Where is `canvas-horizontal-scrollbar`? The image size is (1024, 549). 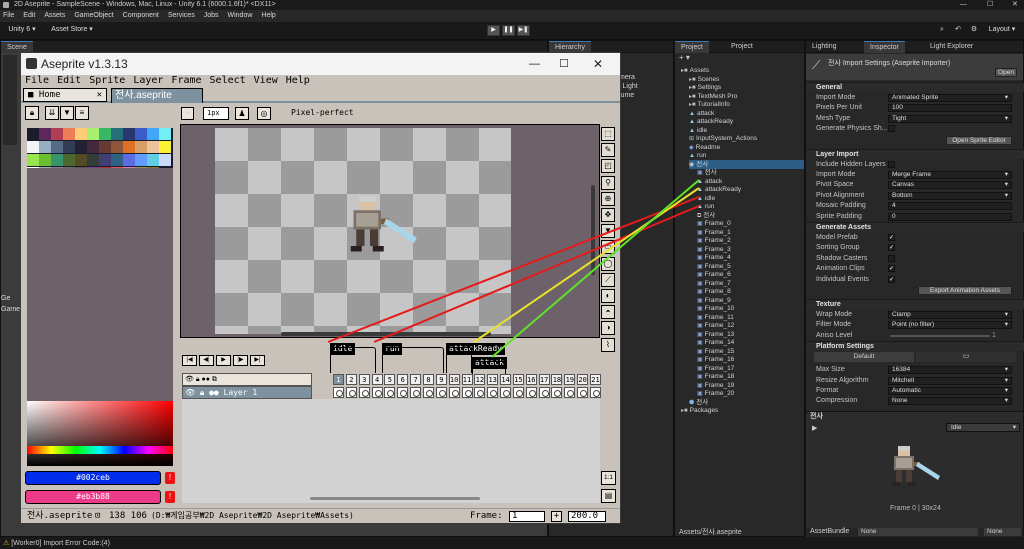
canvas-horizontal-scrollbar is located at coordinates (386, 334).